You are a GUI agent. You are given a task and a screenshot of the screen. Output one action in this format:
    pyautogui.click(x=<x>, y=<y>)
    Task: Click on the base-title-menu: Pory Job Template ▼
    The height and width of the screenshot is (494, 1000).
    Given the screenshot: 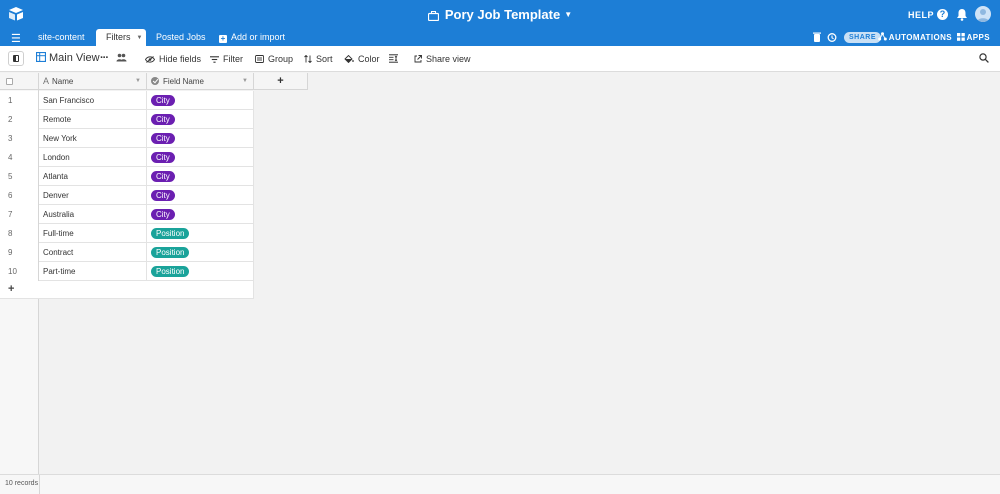 What is the action you would take?
    pyautogui.click(x=500, y=14)
    